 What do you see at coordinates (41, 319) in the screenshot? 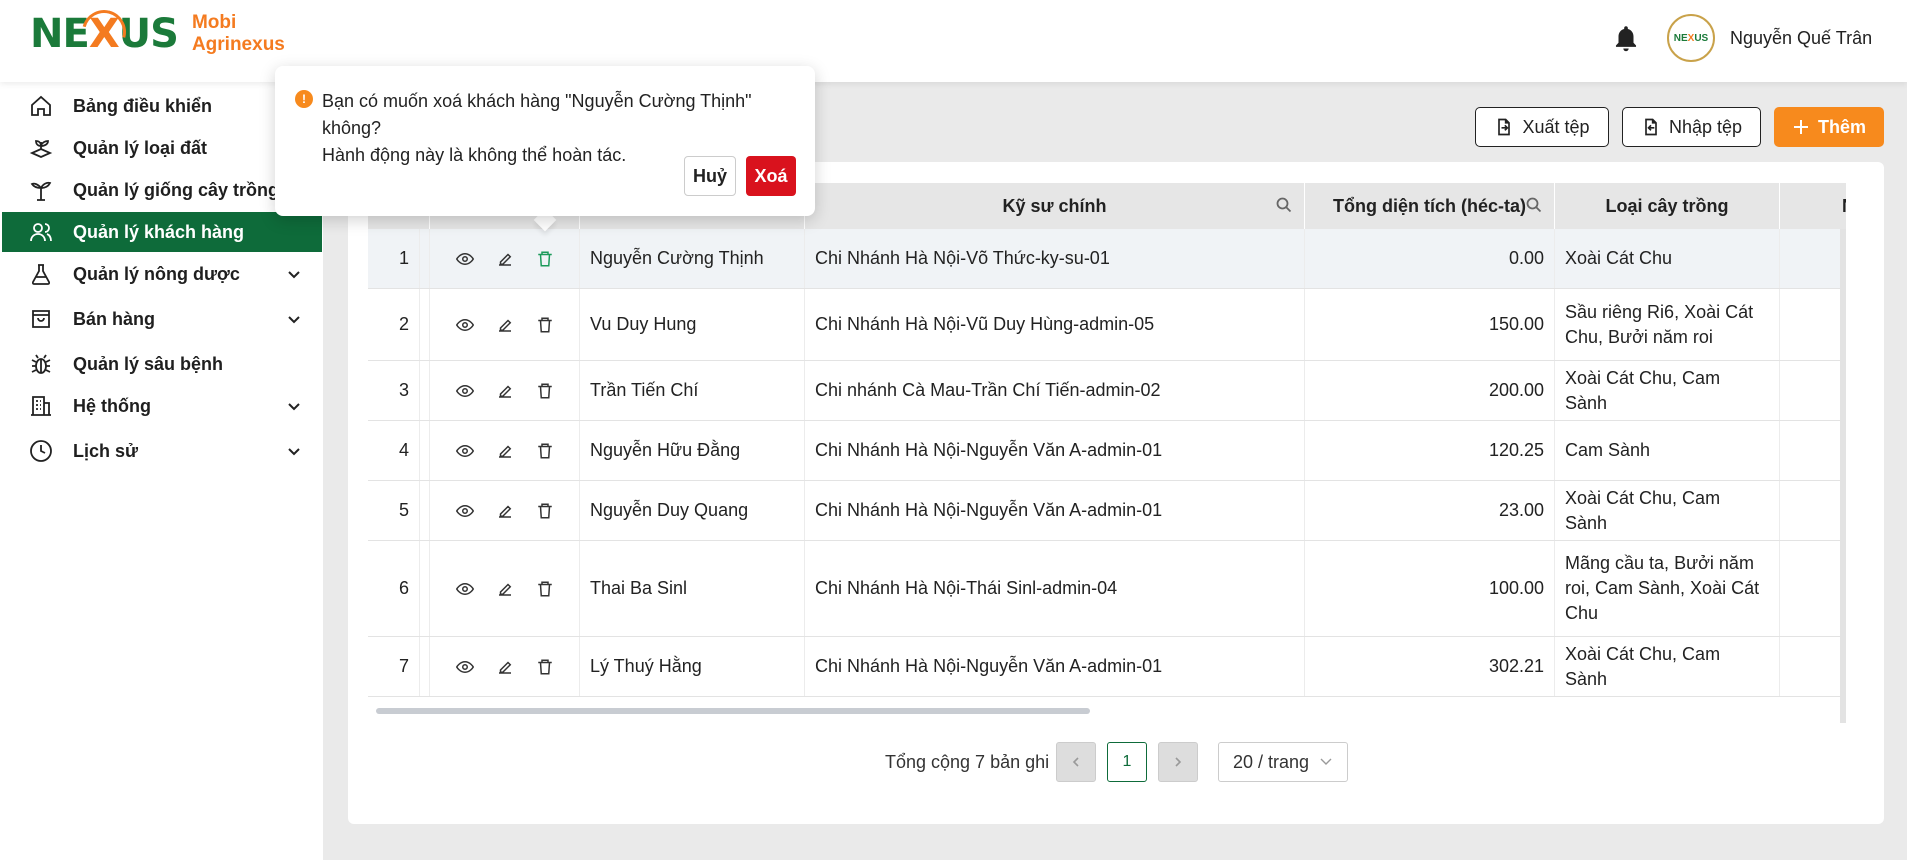
I see `bag-icon` at bounding box center [41, 319].